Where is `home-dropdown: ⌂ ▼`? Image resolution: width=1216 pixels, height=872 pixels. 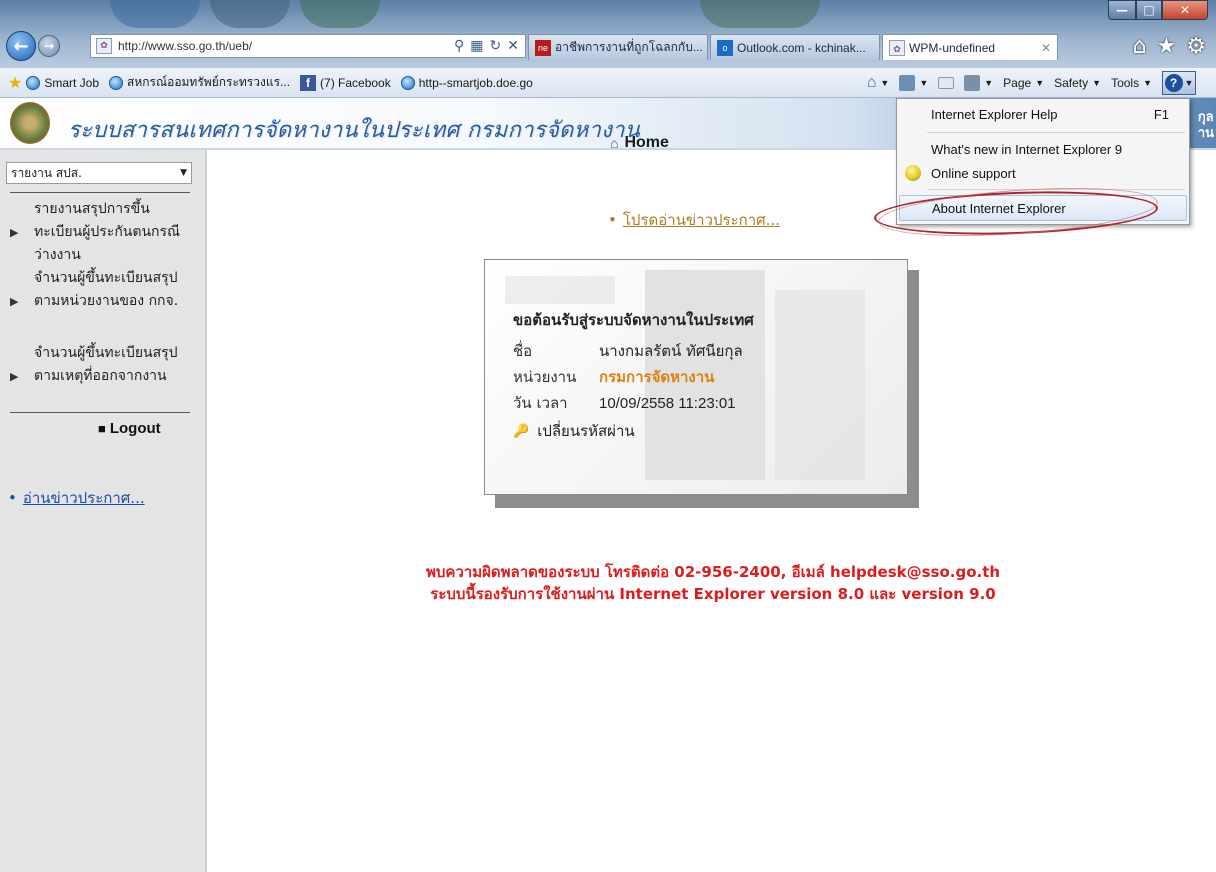 home-dropdown: ⌂ ▼ is located at coordinates (878, 83).